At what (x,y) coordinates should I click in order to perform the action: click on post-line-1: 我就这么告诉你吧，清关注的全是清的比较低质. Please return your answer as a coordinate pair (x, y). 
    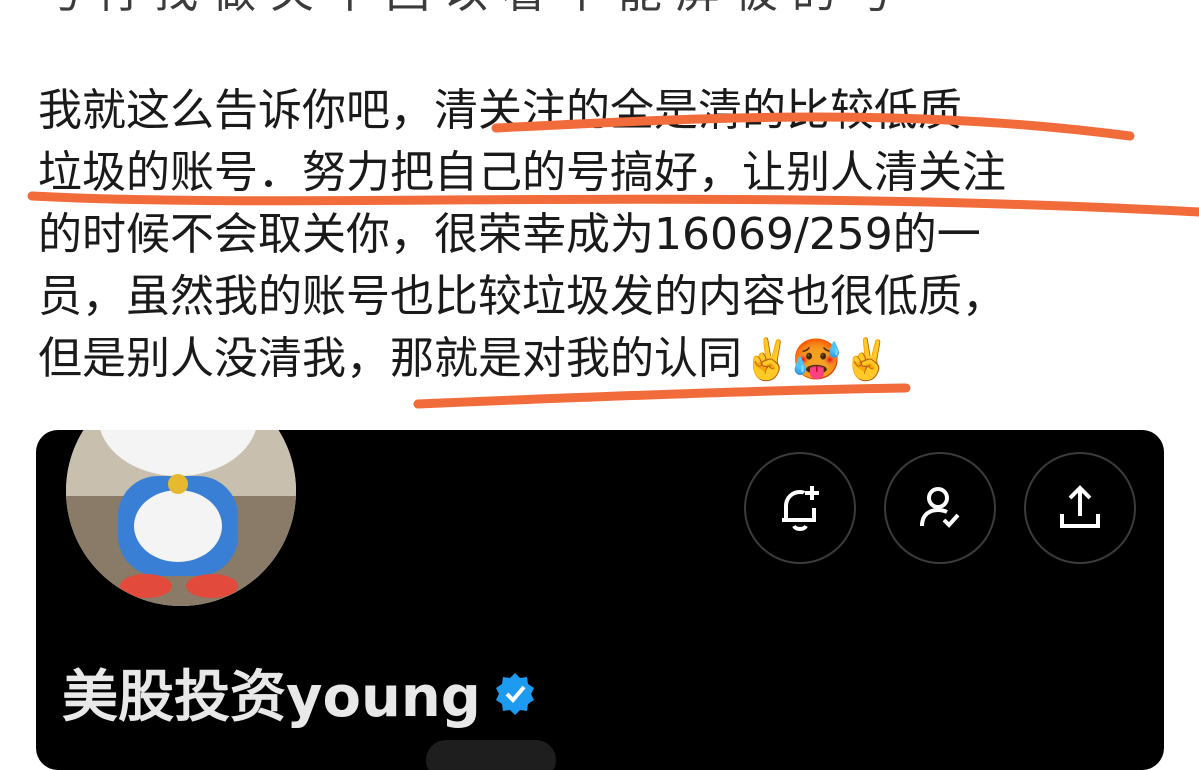
    Looking at the image, I should click on (500, 106).